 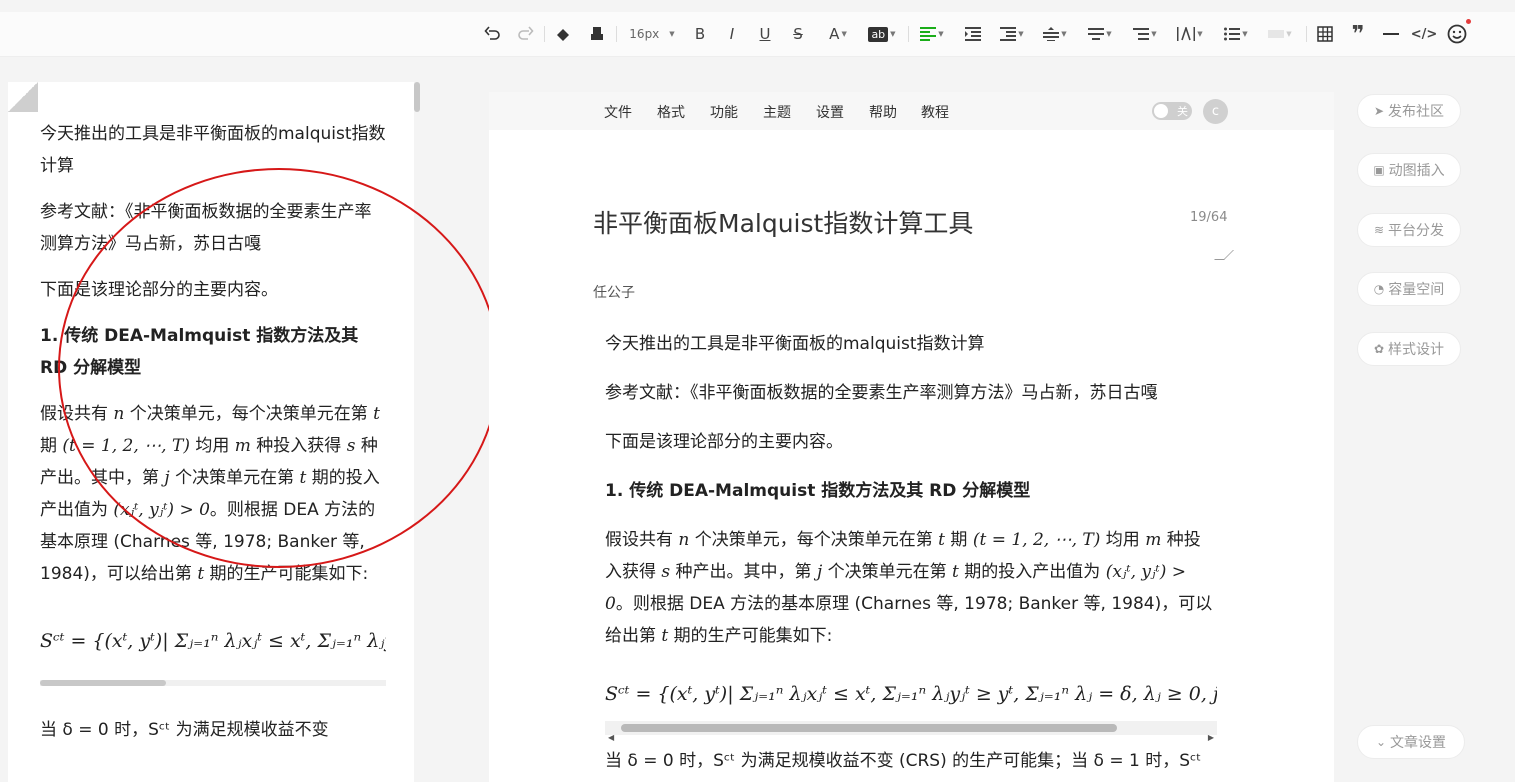 What do you see at coordinates (1379, 111) in the screenshot?
I see `send-icon: ➤` at bounding box center [1379, 111].